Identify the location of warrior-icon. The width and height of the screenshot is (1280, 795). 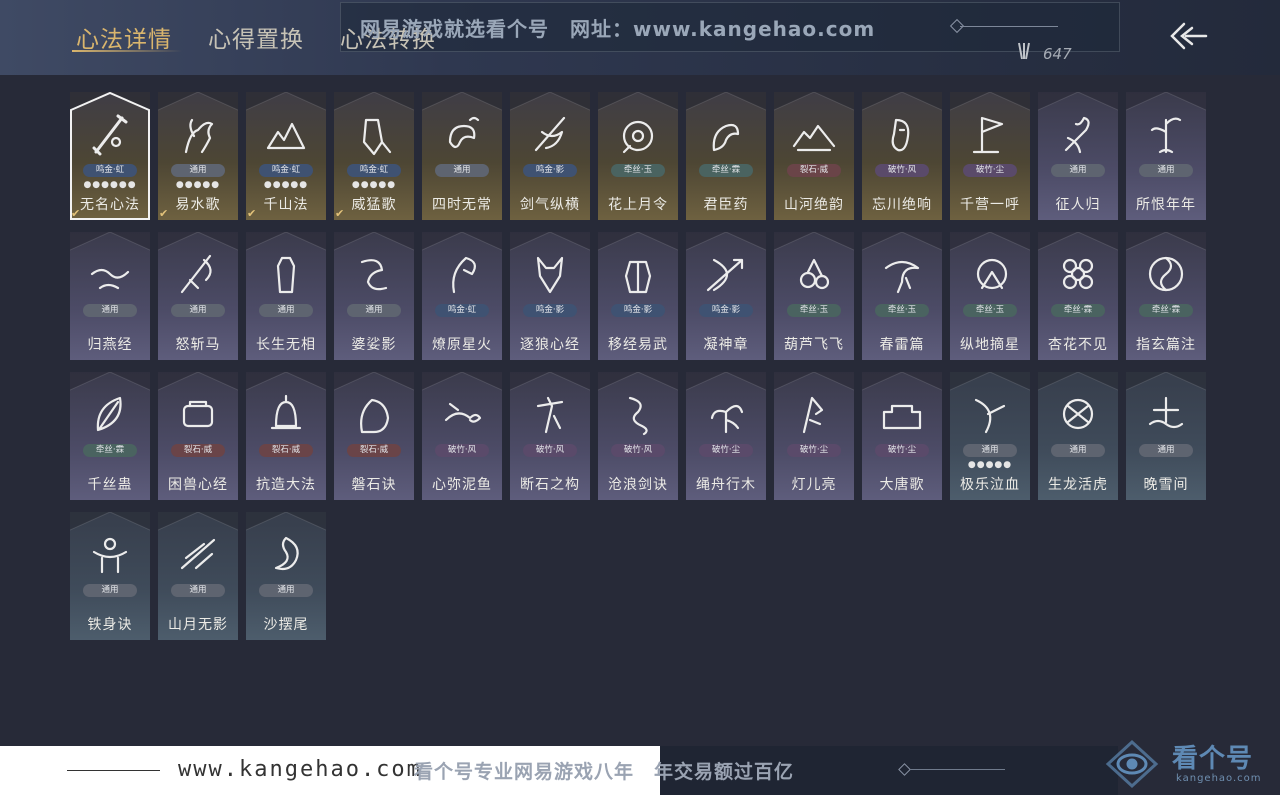
(550, 415).